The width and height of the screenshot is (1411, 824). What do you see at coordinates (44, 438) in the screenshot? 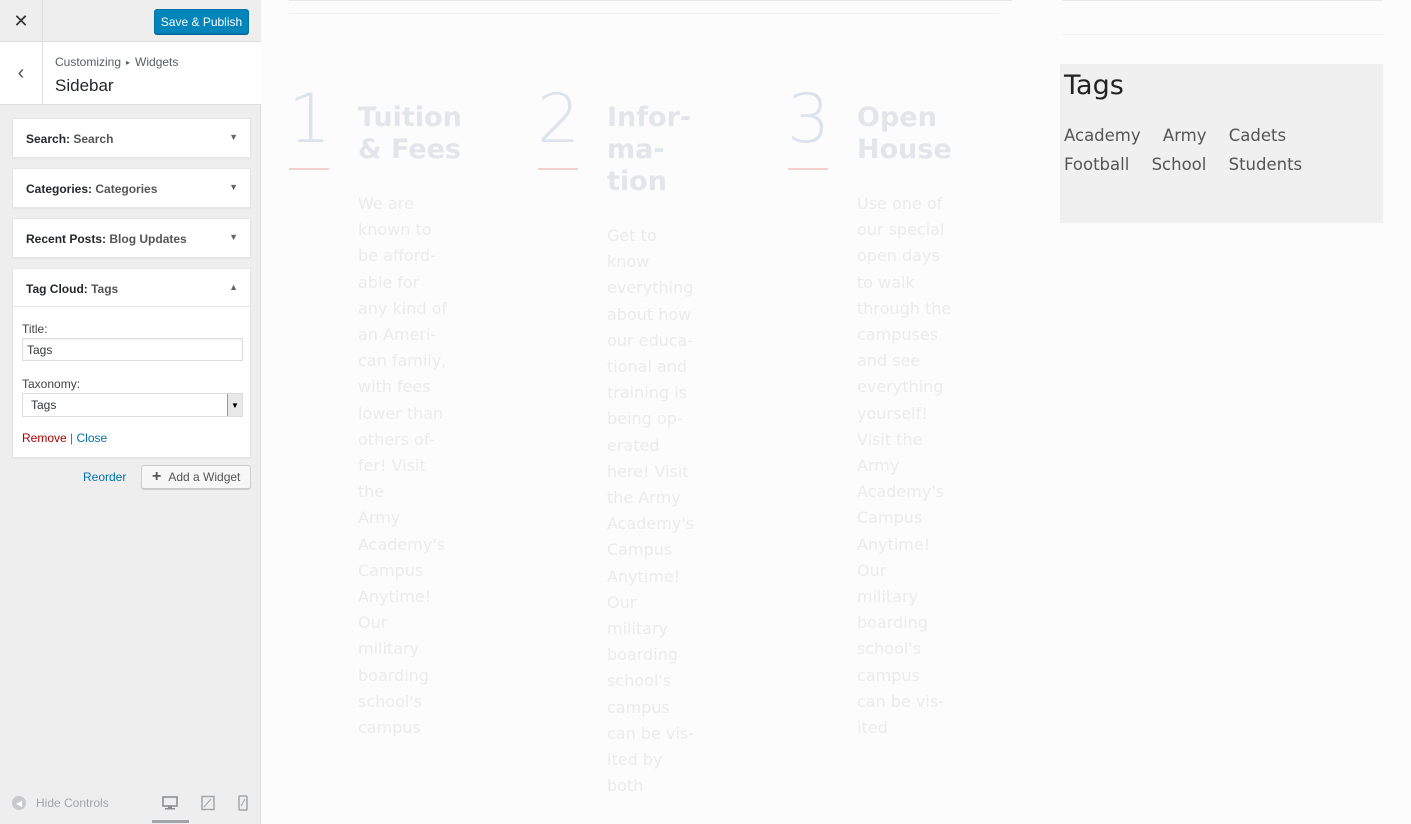
I see `remove-link: Remove` at bounding box center [44, 438].